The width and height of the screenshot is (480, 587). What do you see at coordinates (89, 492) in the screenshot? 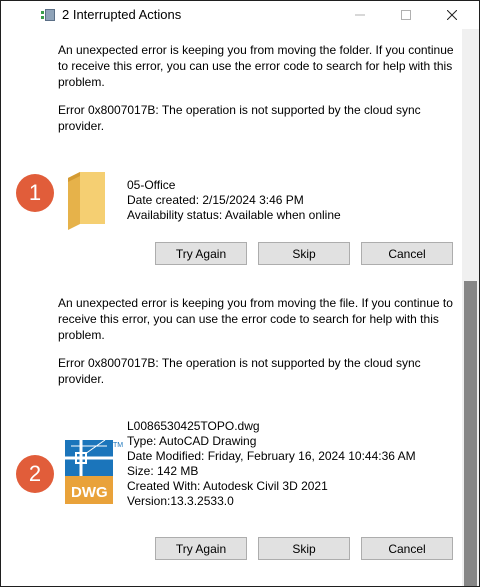
I see `dwg-icon-label: DWG` at bounding box center [89, 492].